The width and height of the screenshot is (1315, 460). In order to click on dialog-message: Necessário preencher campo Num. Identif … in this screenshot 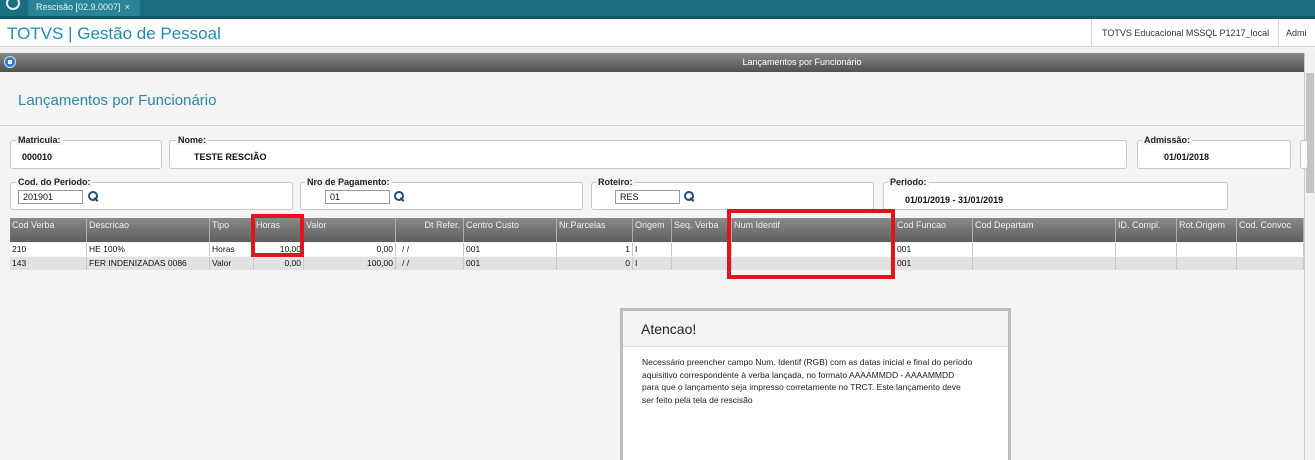, I will do `click(822, 381)`.